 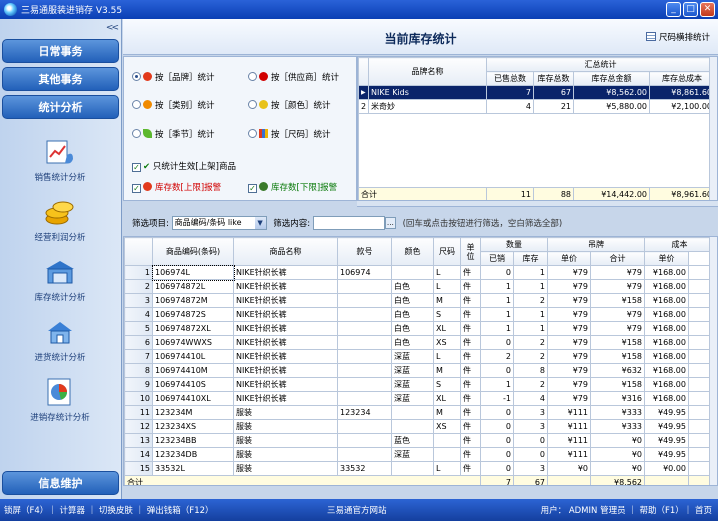 I want to click on sales-chart-icon, so click(x=59, y=152).